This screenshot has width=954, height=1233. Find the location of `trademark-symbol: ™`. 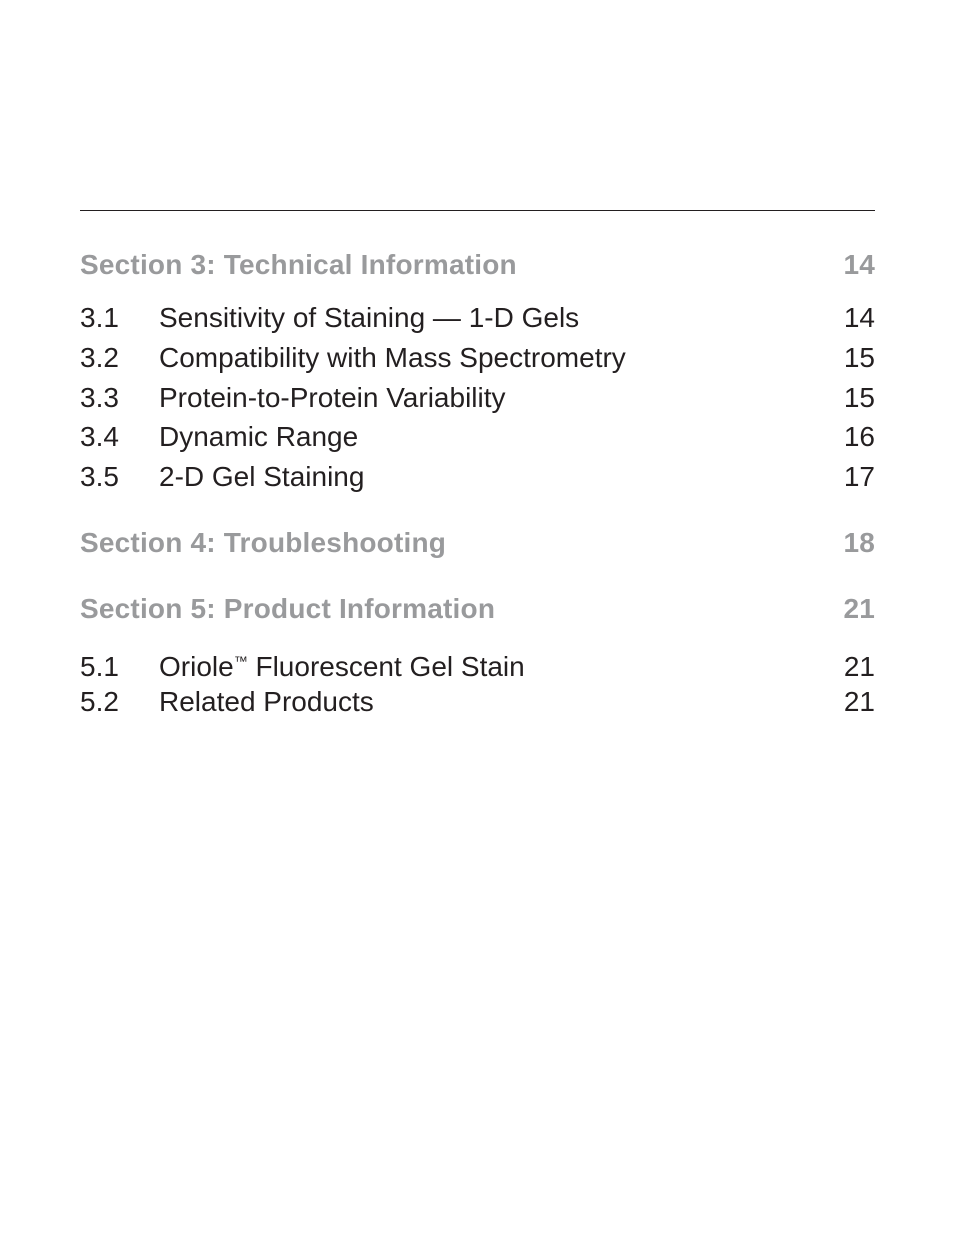

trademark-symbol: ™ is located at coordinates (240, 660).